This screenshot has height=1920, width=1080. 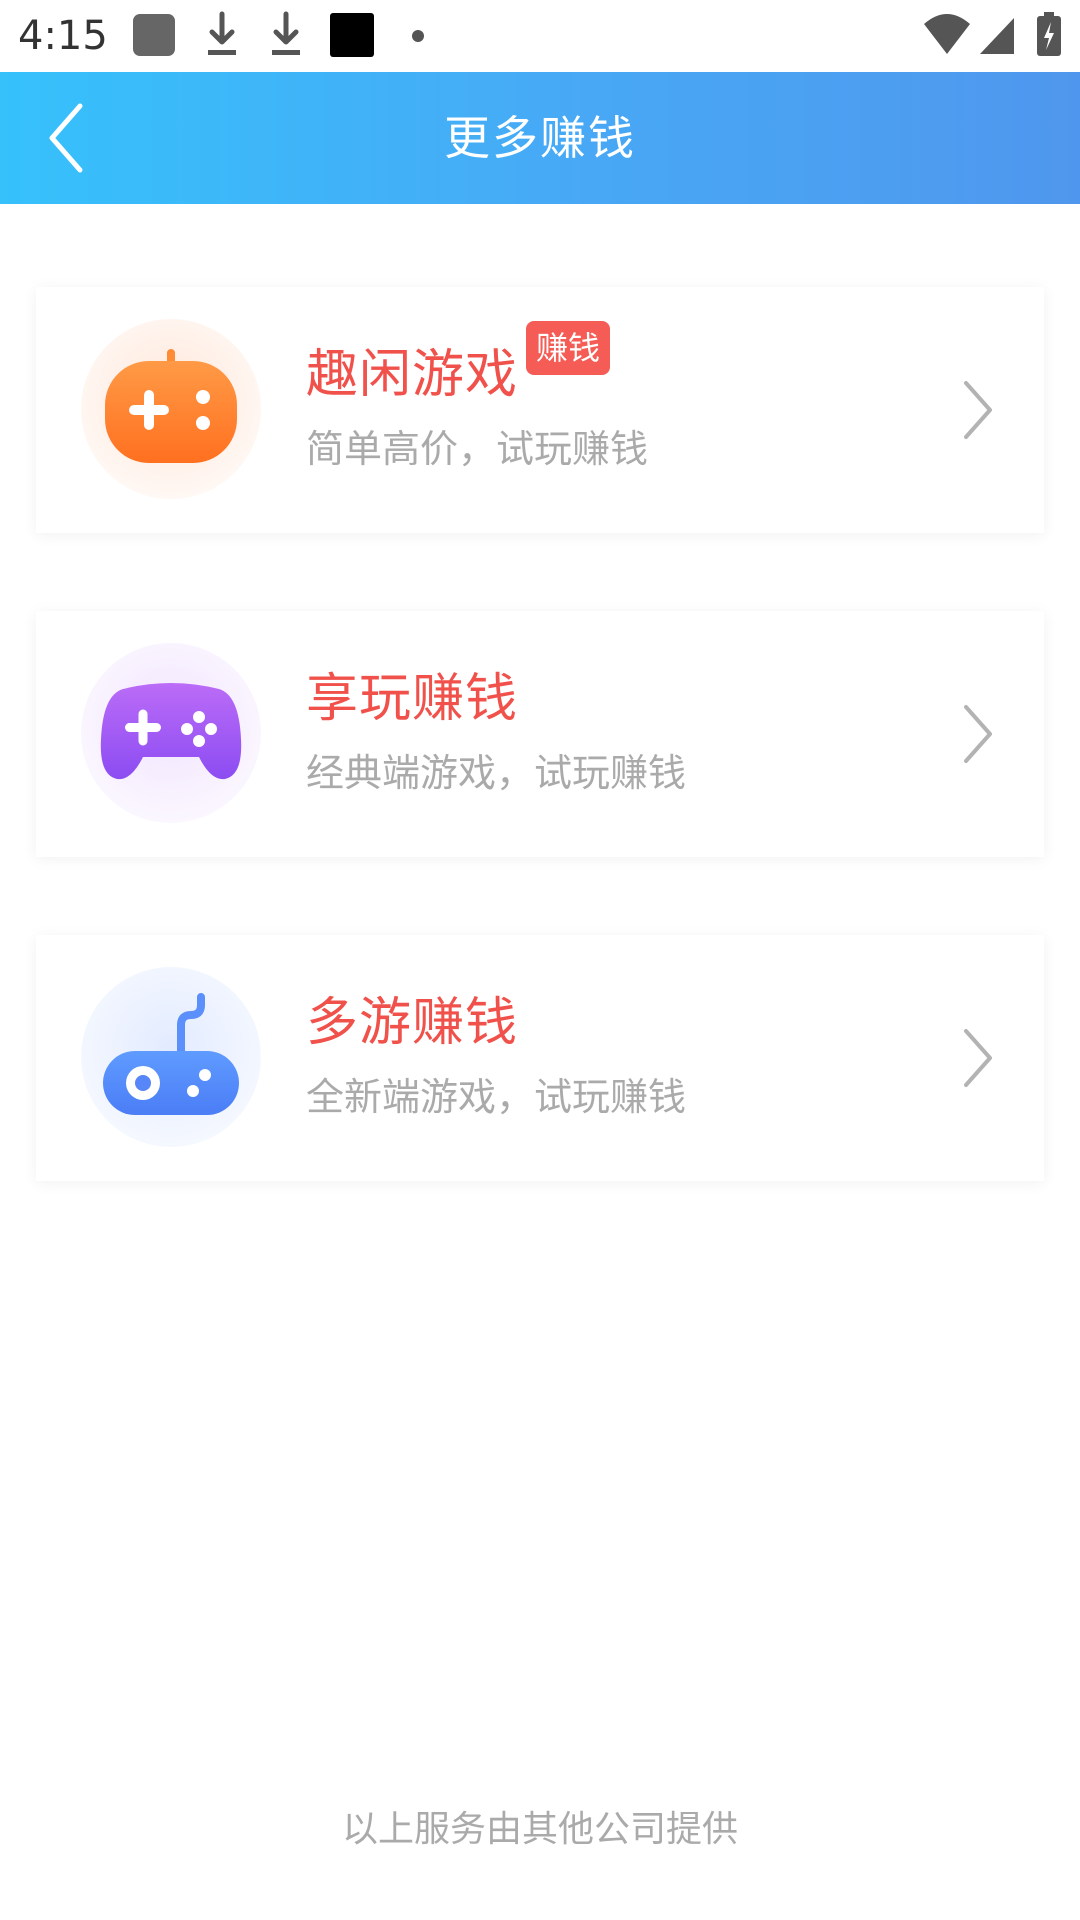 I want to click on card-subtitle: 全新端游戏，试玩赚钱, so click(x=496, y=1097).